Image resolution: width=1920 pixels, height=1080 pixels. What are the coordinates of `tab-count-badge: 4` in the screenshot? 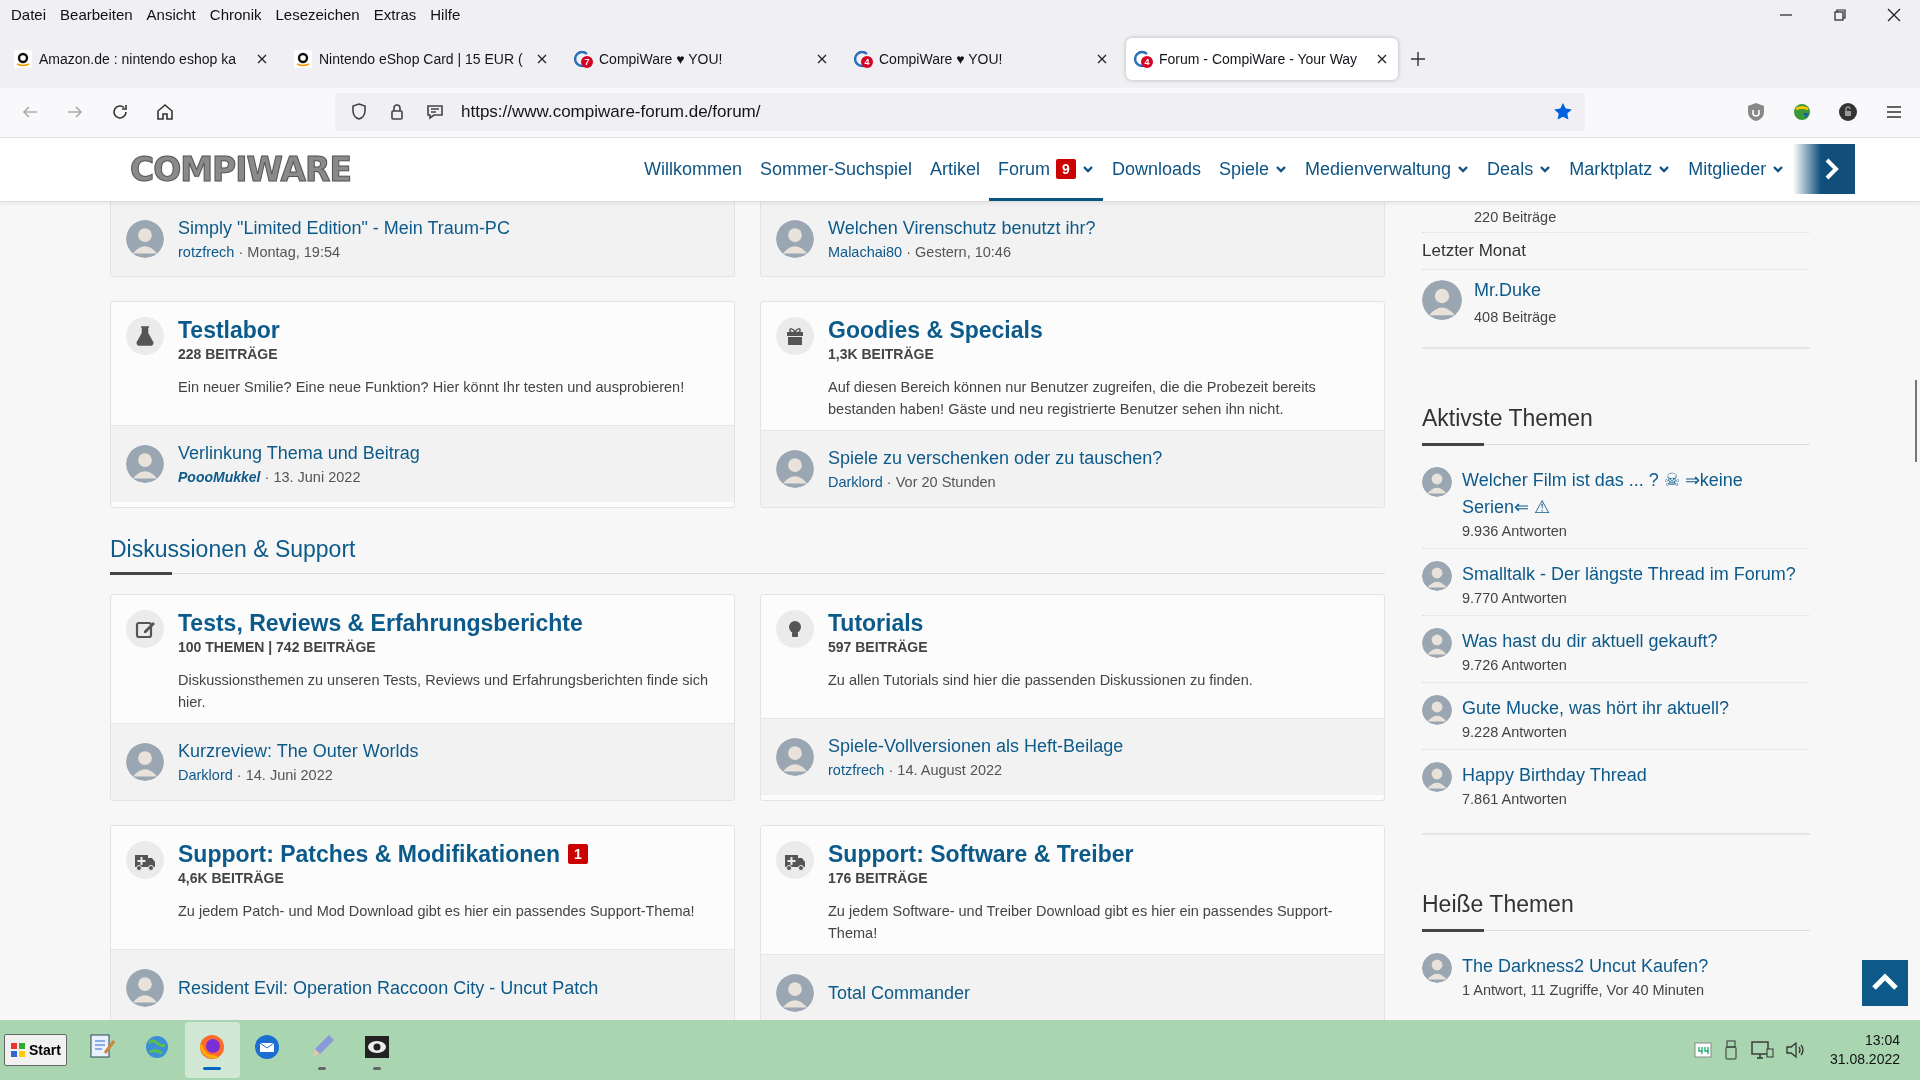 It's located at (867, 61).